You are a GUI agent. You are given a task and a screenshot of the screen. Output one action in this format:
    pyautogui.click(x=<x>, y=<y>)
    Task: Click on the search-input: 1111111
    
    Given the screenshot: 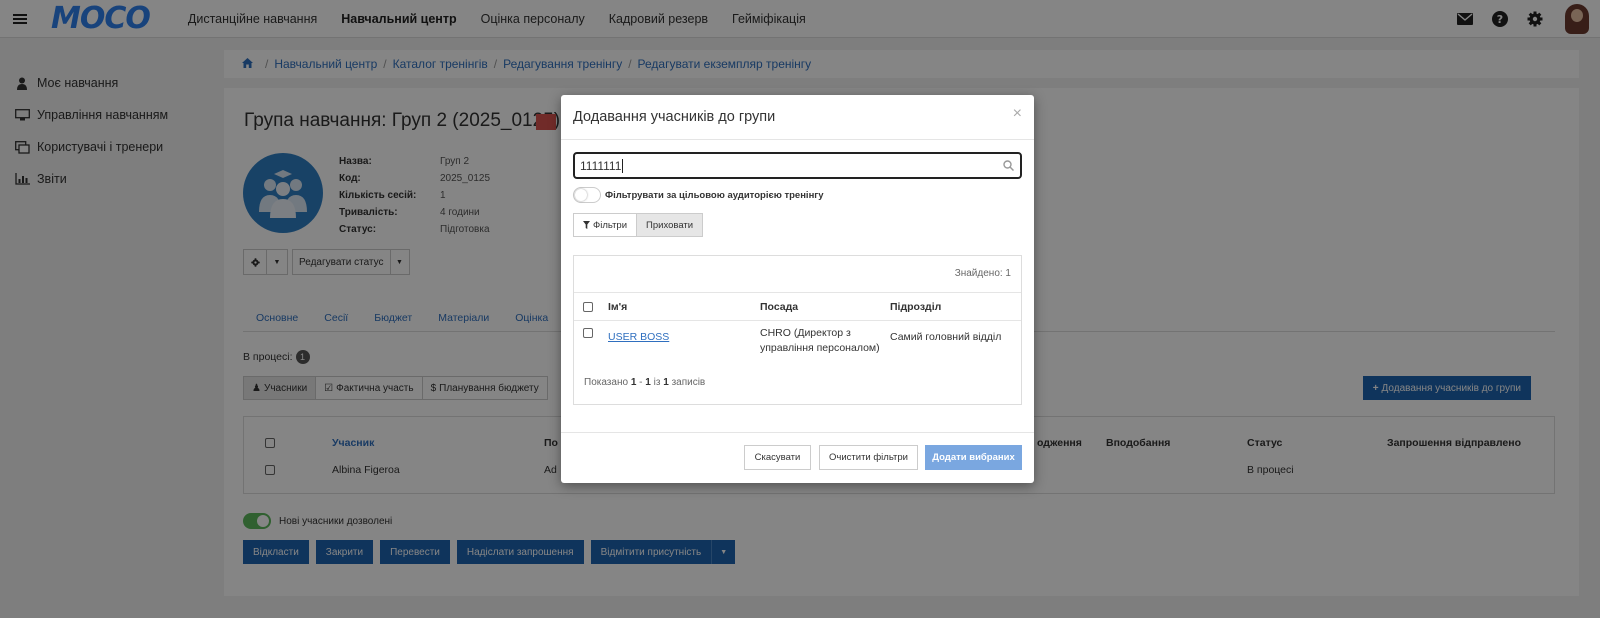 What is the action you would take?
    pyautogui.click(x=797, y=165)
    